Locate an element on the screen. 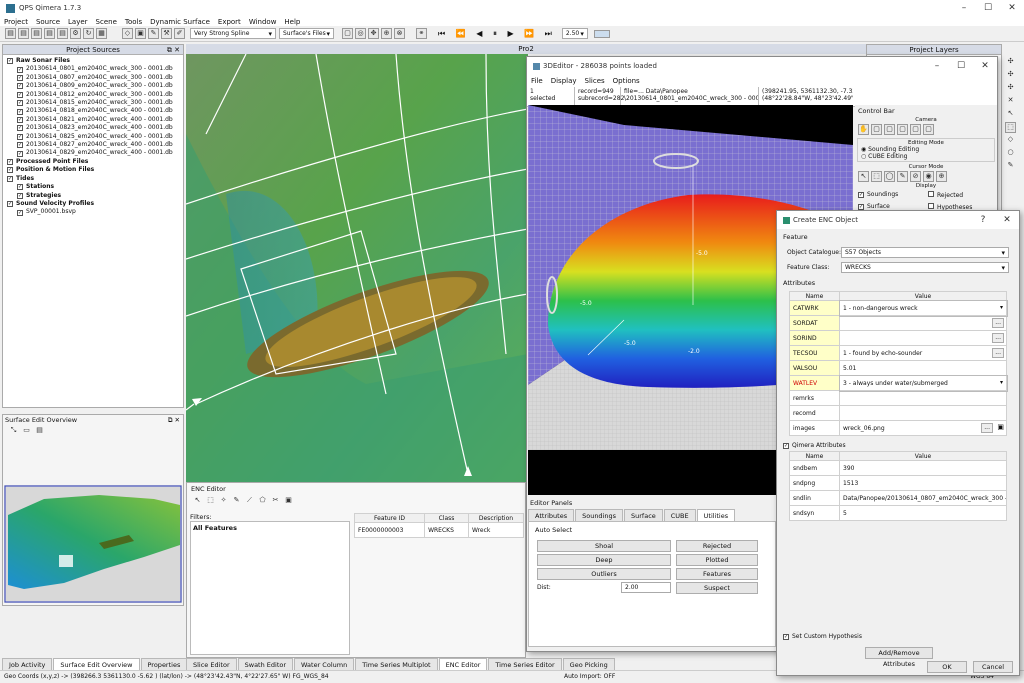 The image size is (1024, 683). tree-item: ✓ SVP_00001.bsvp is located at coordinates (93, 212).